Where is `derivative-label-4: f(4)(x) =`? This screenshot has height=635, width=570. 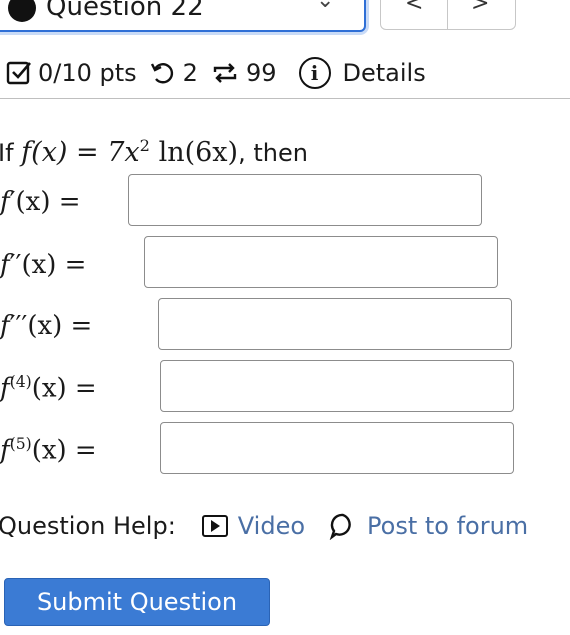
derivative-label-4: f(4)(x) = is located at coordinates (48, 388).